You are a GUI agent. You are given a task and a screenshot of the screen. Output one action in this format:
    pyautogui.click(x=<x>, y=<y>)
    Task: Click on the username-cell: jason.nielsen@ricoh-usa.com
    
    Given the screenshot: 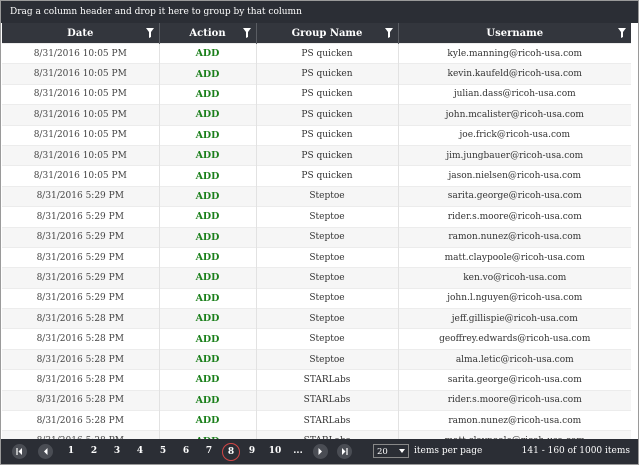 What is the action you would take?
    pyautogui.click(x=514, y=176)
    